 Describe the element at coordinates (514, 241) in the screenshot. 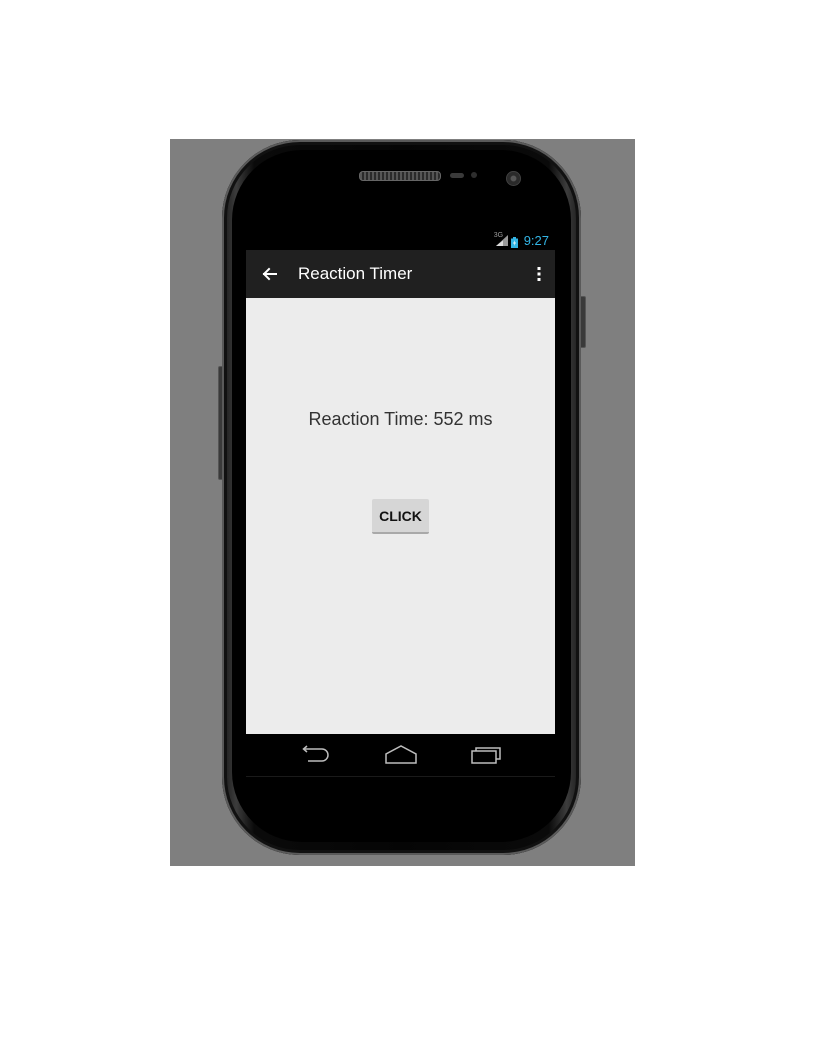

I see `battery-icon` at that location.